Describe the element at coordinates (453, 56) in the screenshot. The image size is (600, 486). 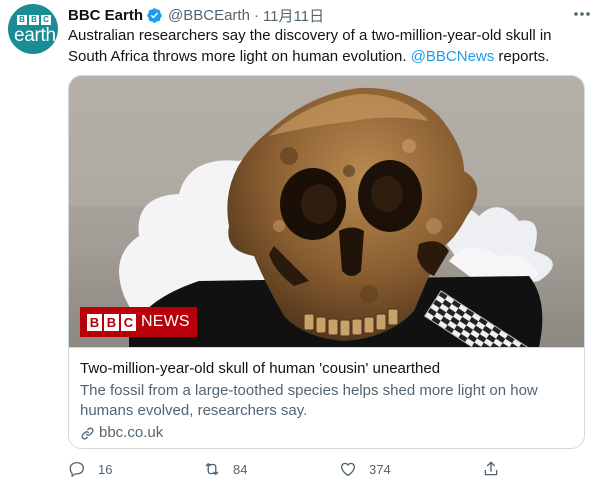
I see `mention-link: @BBCNews` at that location.